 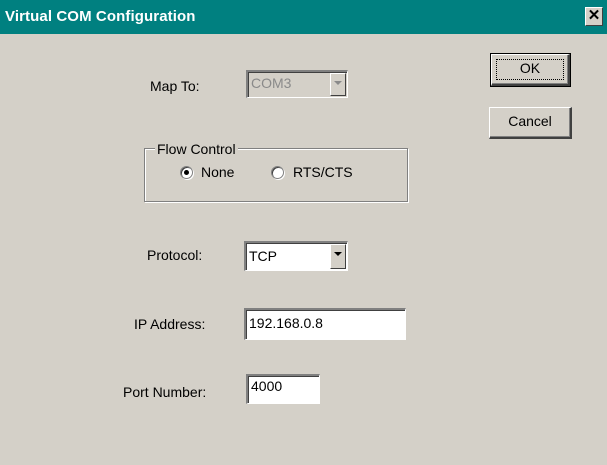 I want to click on cancel-button-label: Cancel, so click(x=530, y=121).